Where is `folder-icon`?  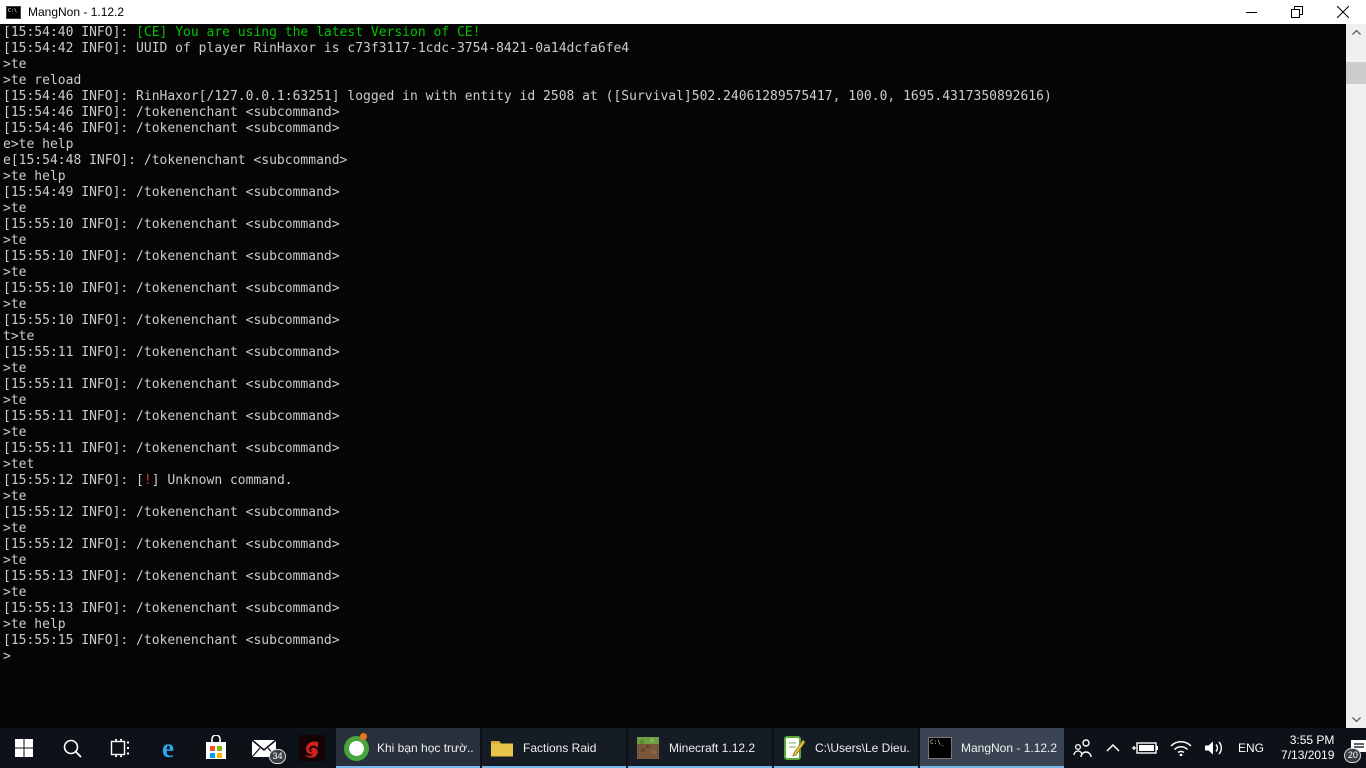
folder-icon is located at coordinates (502, 749).